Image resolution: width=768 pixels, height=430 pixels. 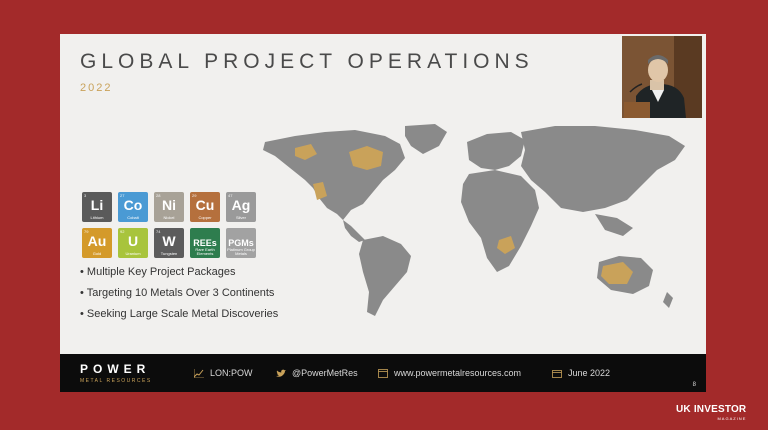 I want to click on element-name: Rare Earth Elements, so click(x=205, y=251).